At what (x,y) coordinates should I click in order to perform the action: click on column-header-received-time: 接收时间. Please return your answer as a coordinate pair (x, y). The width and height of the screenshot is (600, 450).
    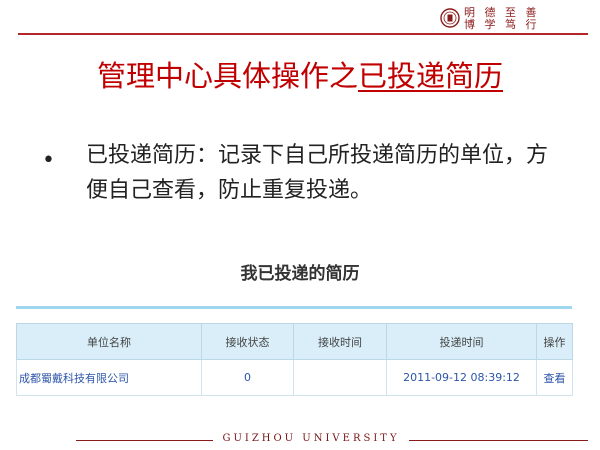
    Looking at the image, I should click on (340, 341).